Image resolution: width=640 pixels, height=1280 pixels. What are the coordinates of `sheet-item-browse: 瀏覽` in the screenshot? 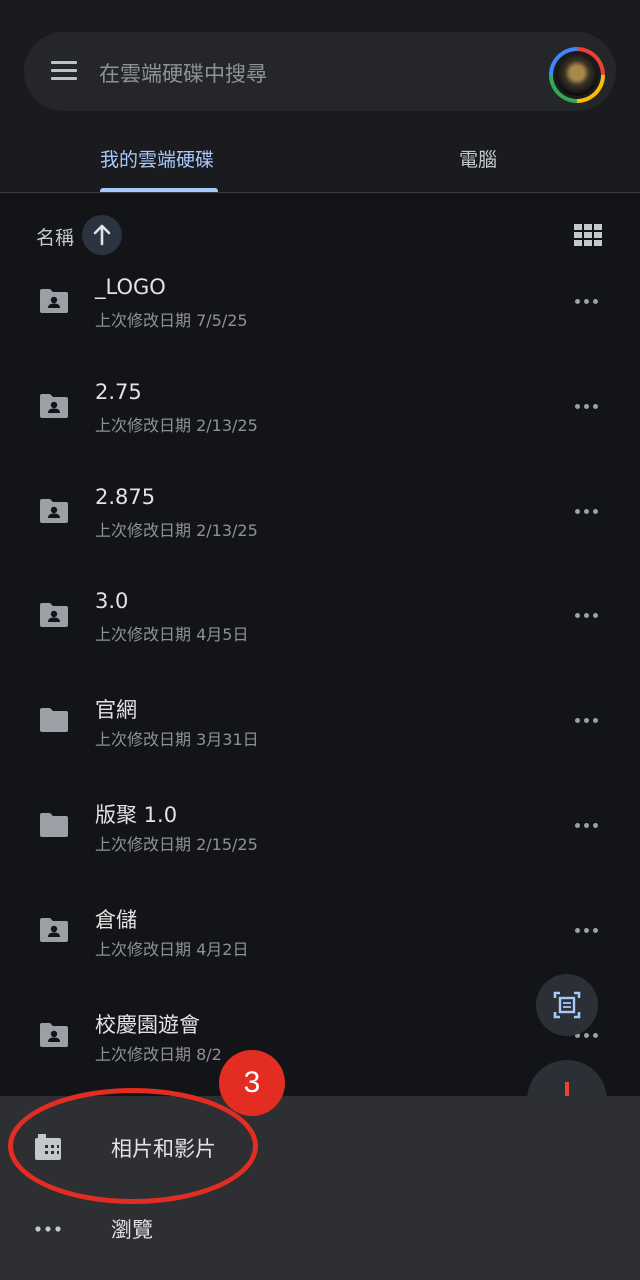 It's located at (320, 1231).